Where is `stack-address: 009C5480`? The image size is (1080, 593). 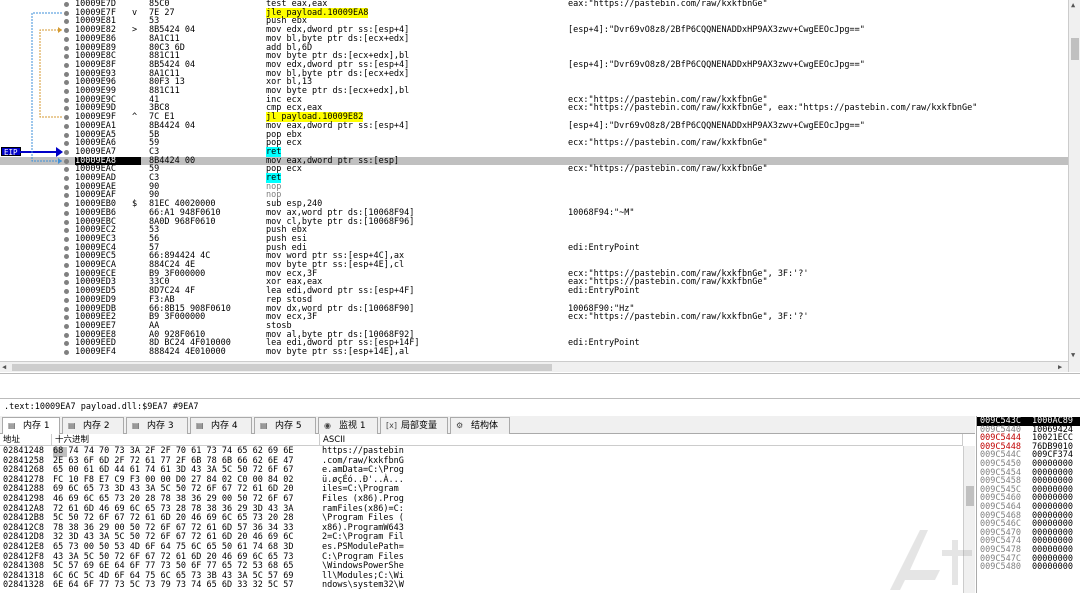 stack-address: 009C5480 is located at coordinates (1000, 567).